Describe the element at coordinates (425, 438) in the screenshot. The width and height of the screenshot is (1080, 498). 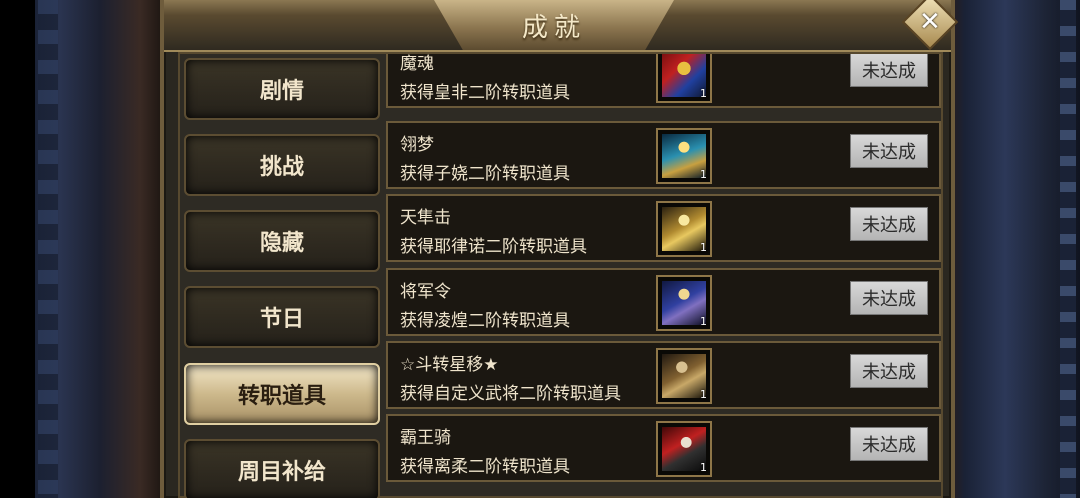
I see `achievement-name: 霸王骑` at that location.